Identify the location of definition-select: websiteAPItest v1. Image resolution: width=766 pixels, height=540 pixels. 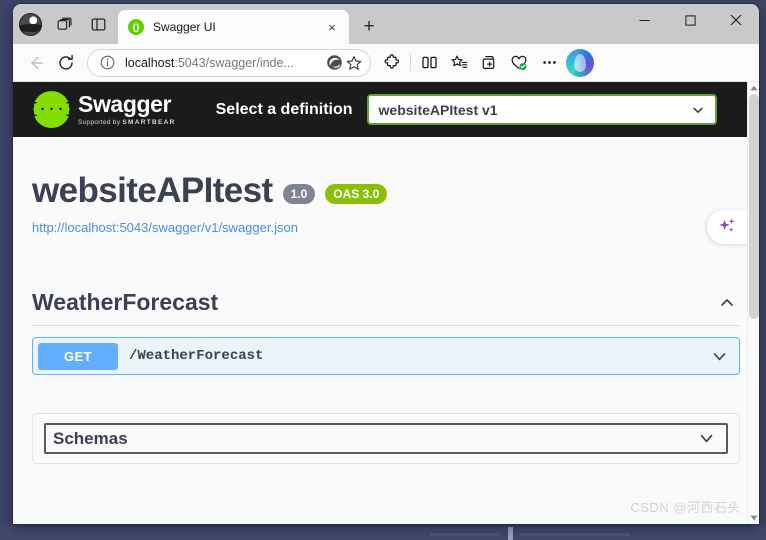
(541, 109).